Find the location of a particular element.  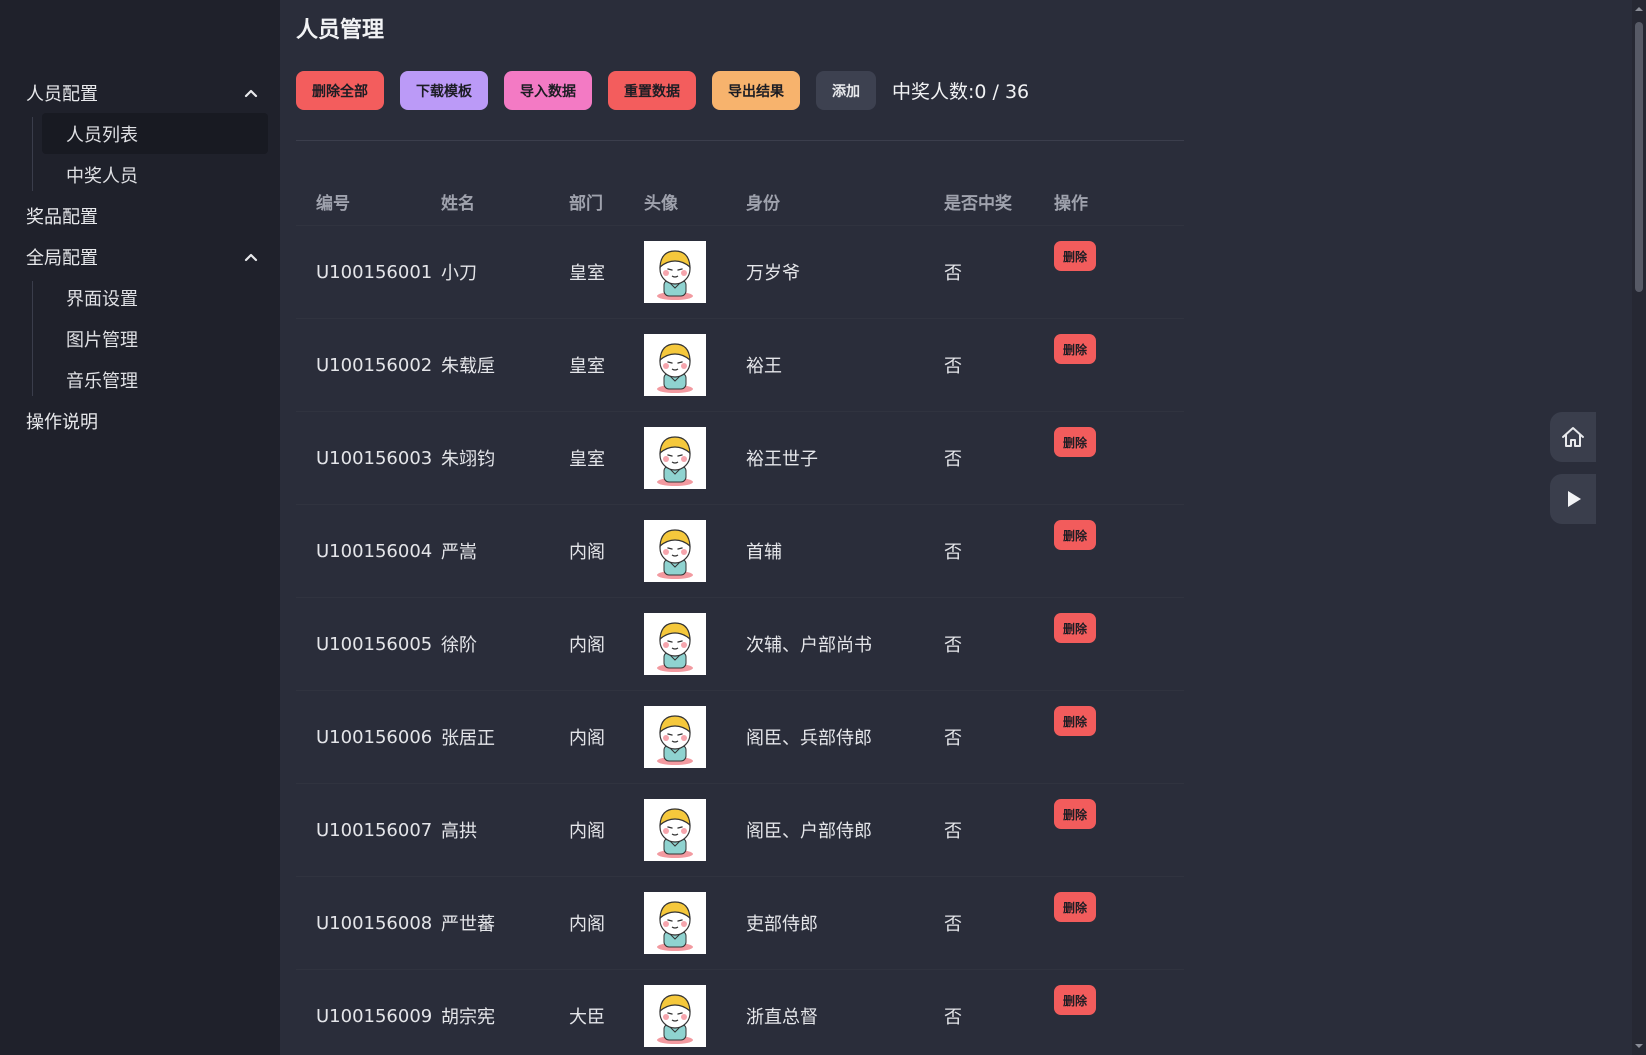

import-data-button: 导入数据 is located at coordinates (548, 90).